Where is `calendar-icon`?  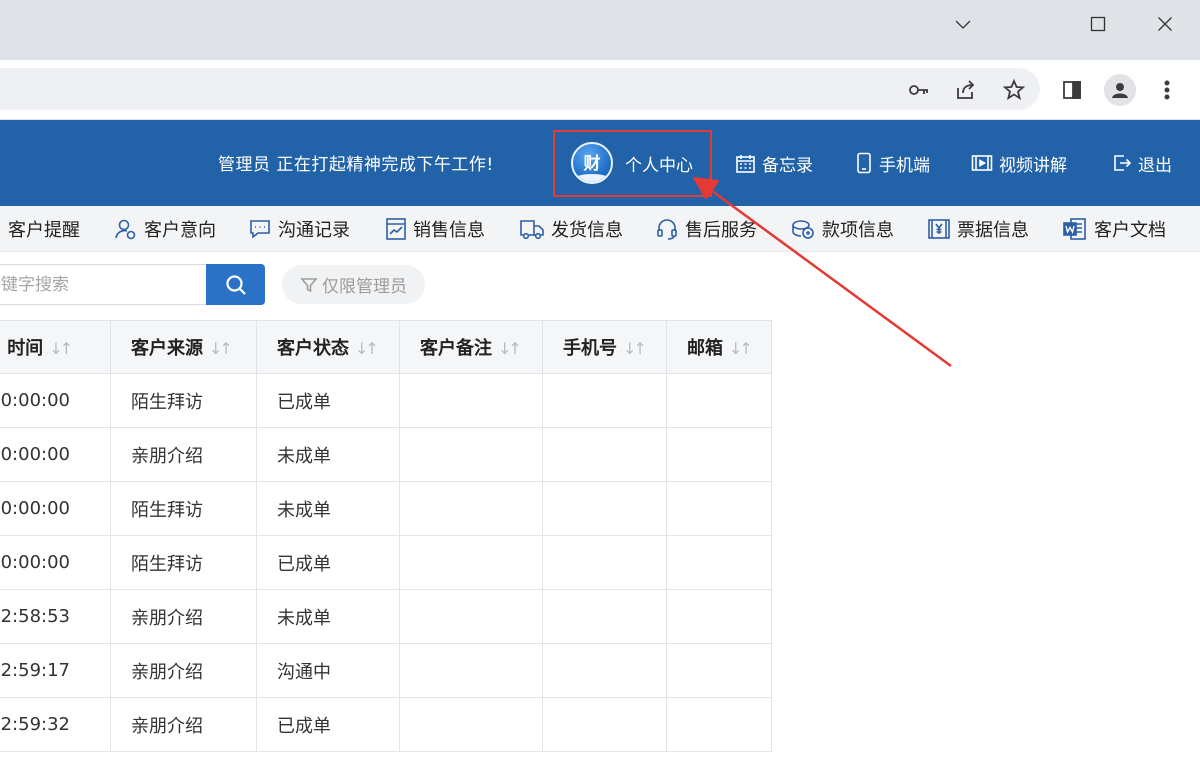
calendar-icon is located at coordinates (745, 163).